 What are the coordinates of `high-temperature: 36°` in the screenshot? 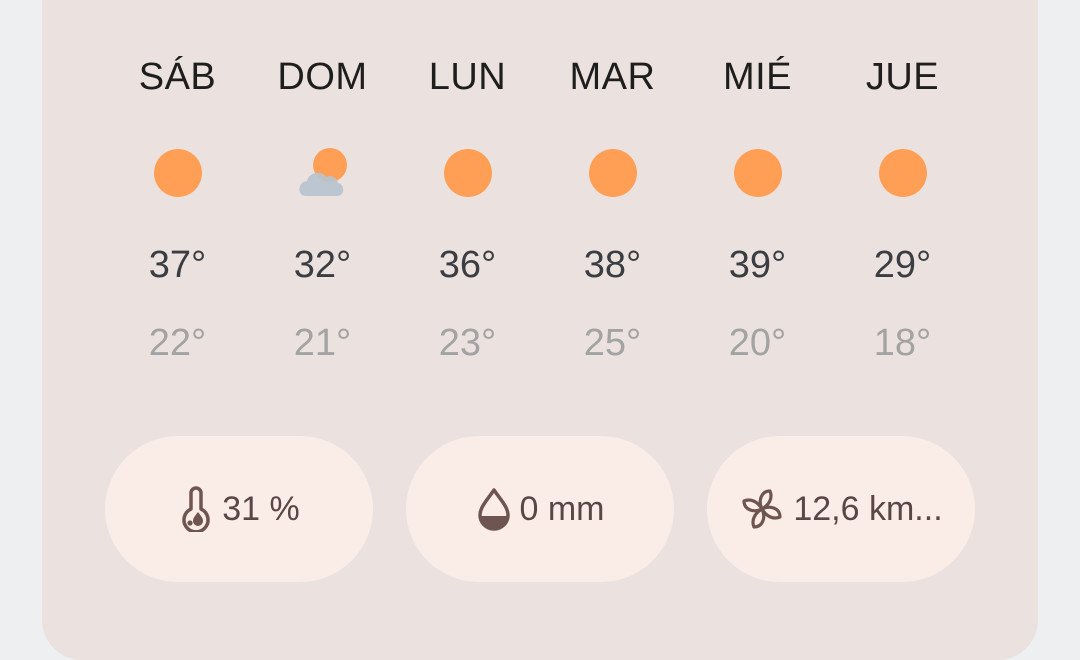 It's located at (467, 265).